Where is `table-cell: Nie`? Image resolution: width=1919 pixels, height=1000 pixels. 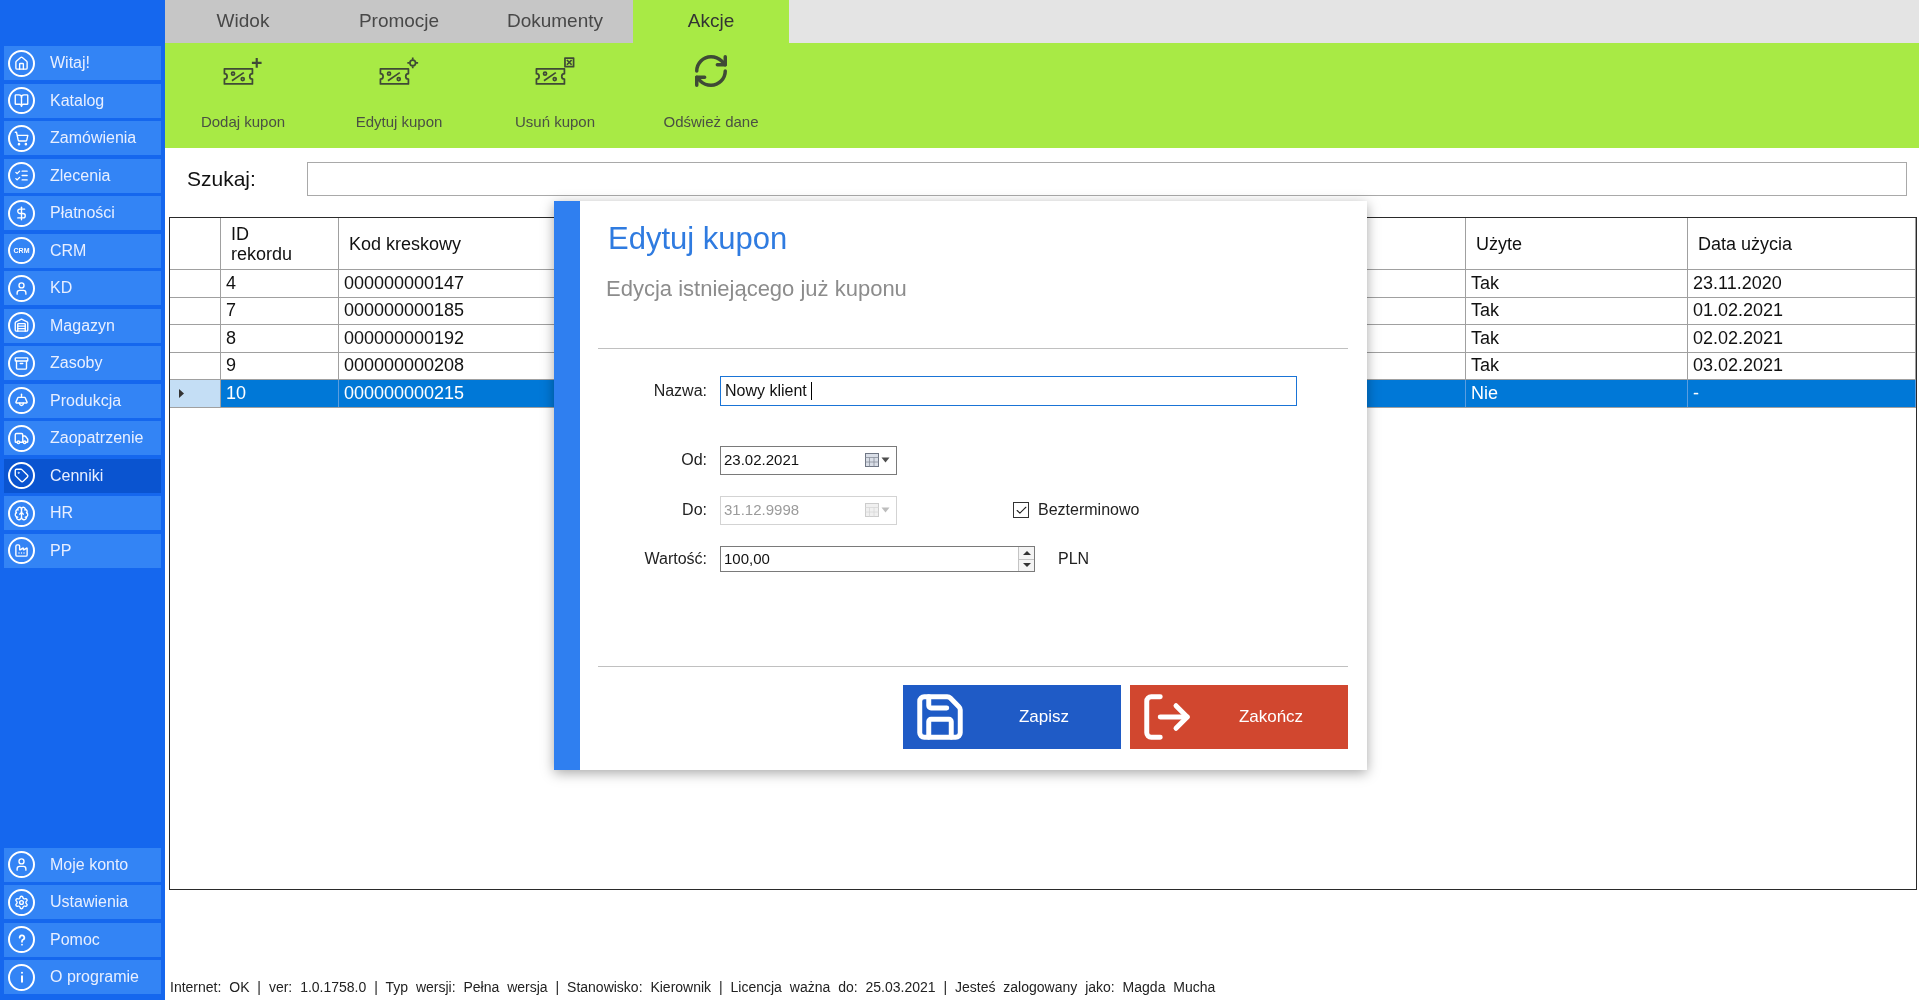 table-cell: Nie is located at coordinates (1577, 393).